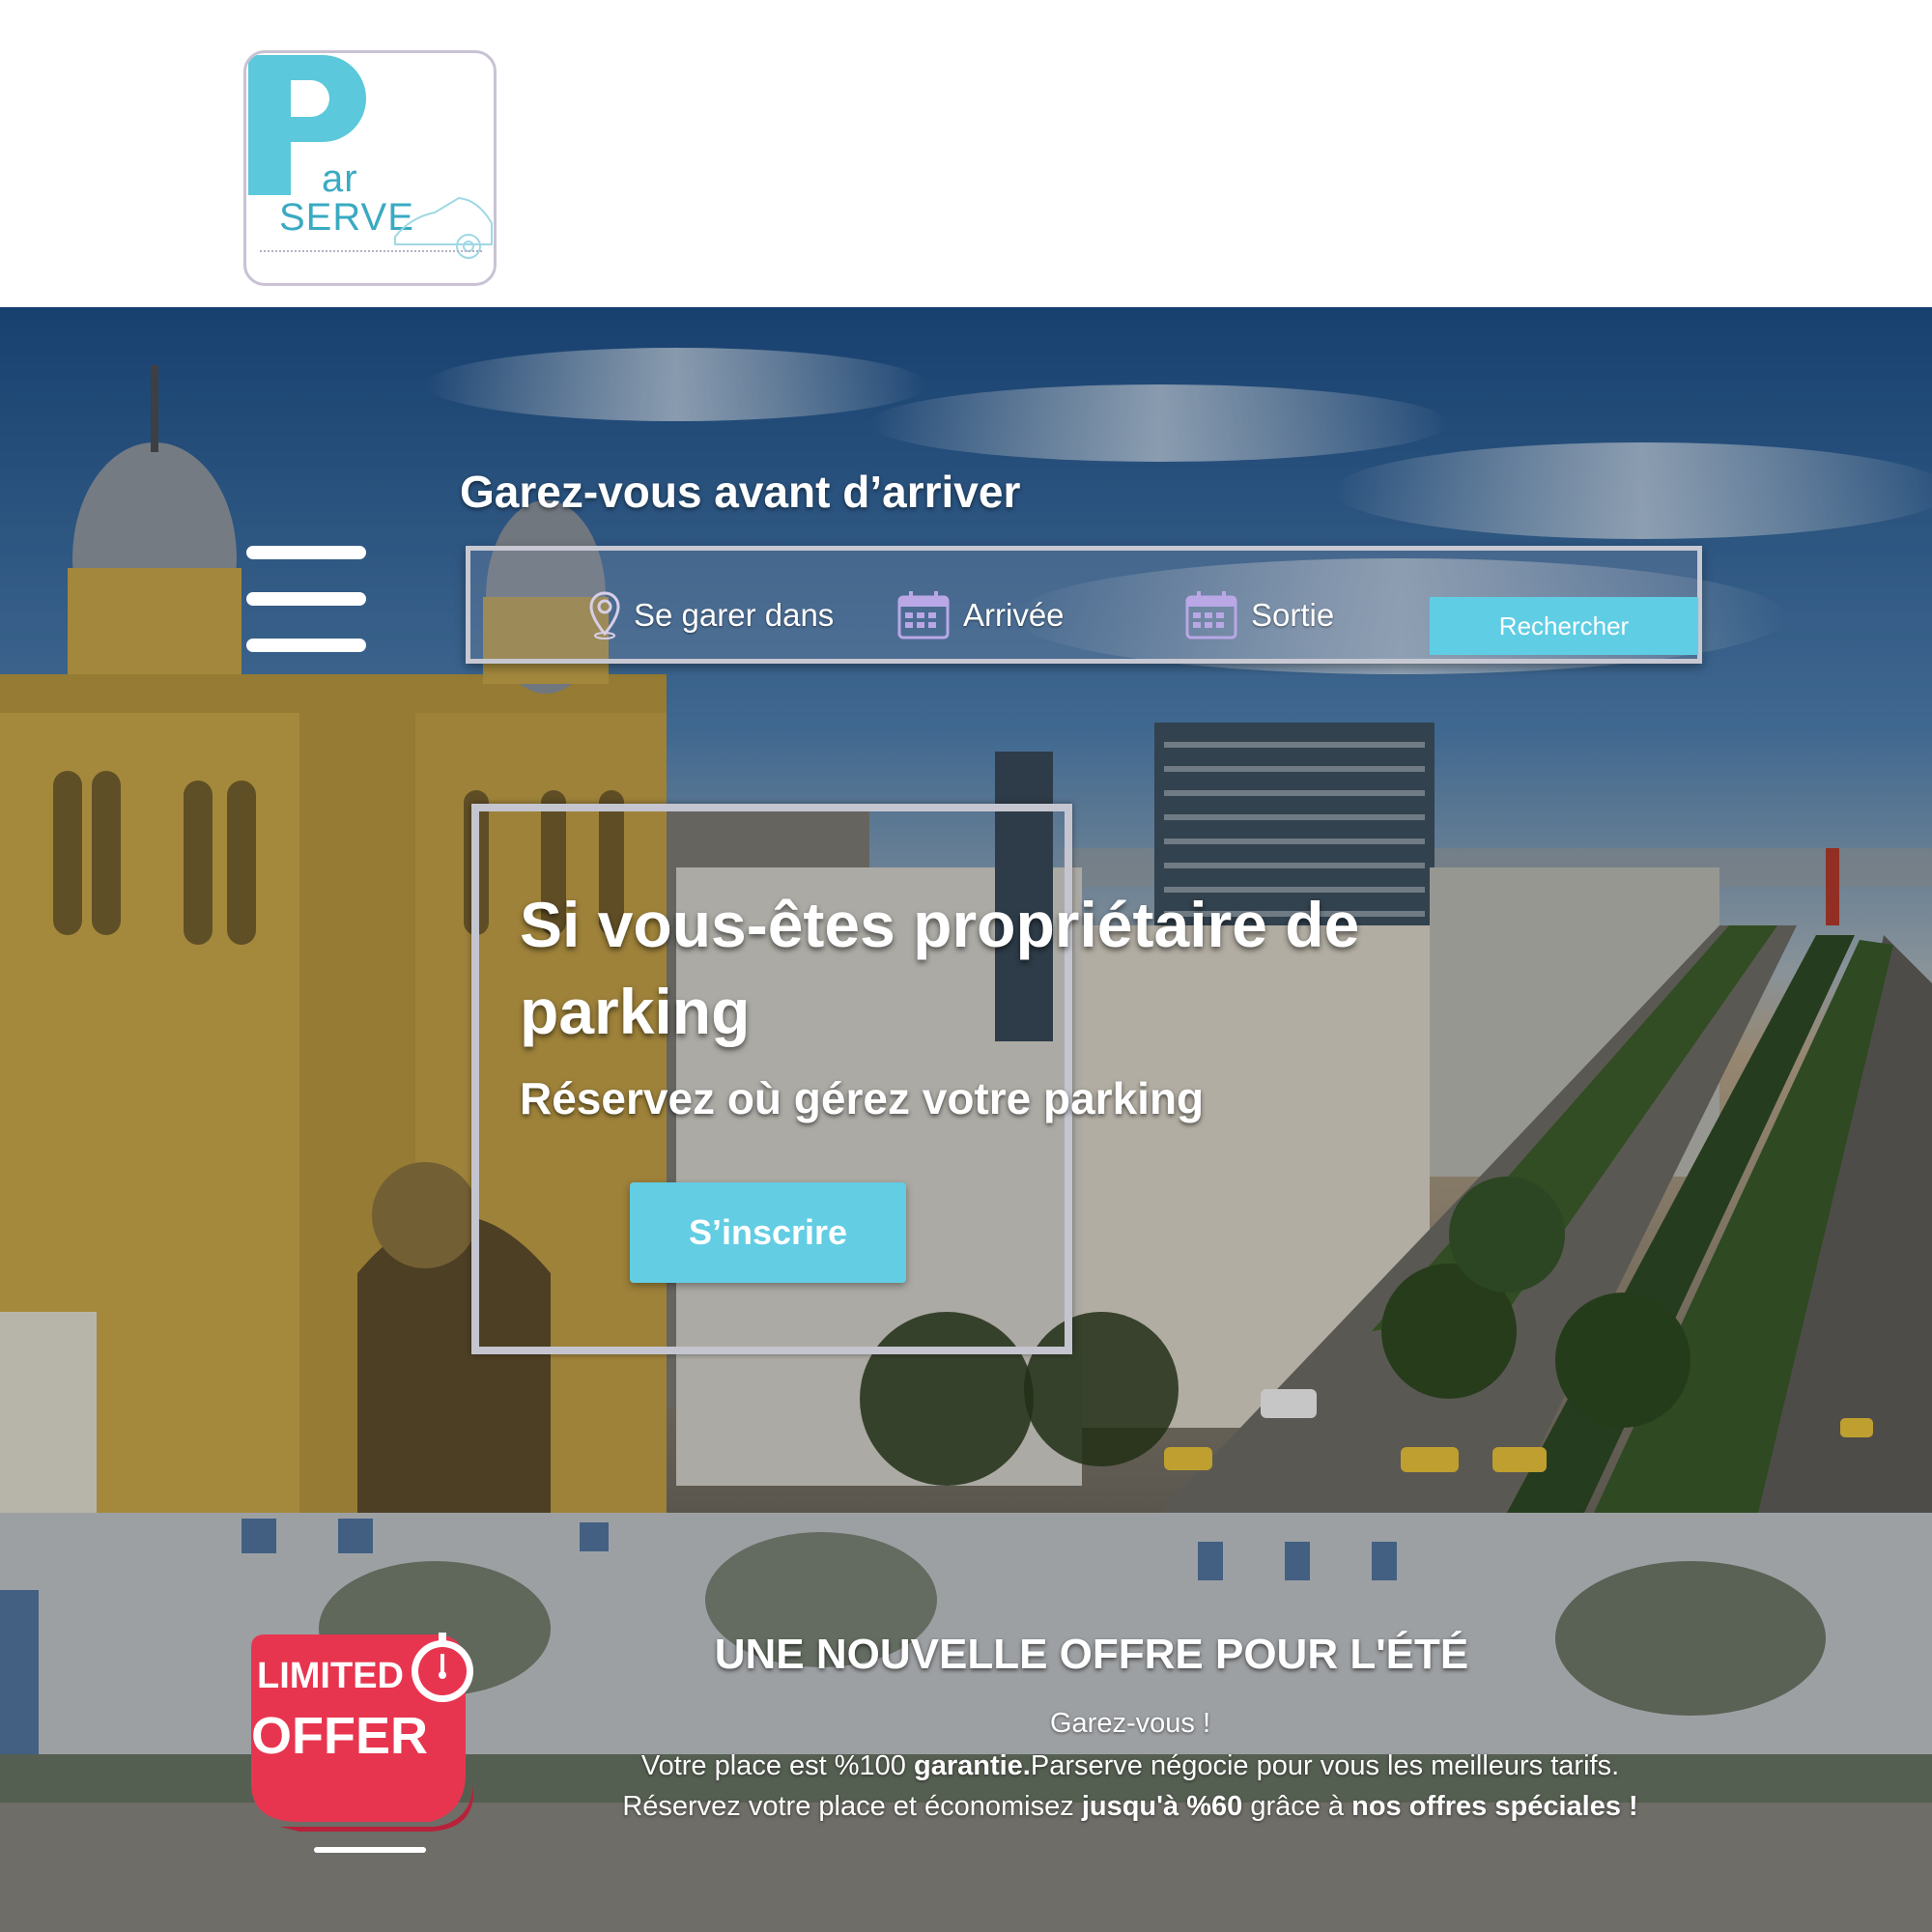 The width and height of the screenshot is (1932, 1932). Describe the element at coordinates (340, 178) in the screenshot. I see `logo-text-ar: ar` at that location.